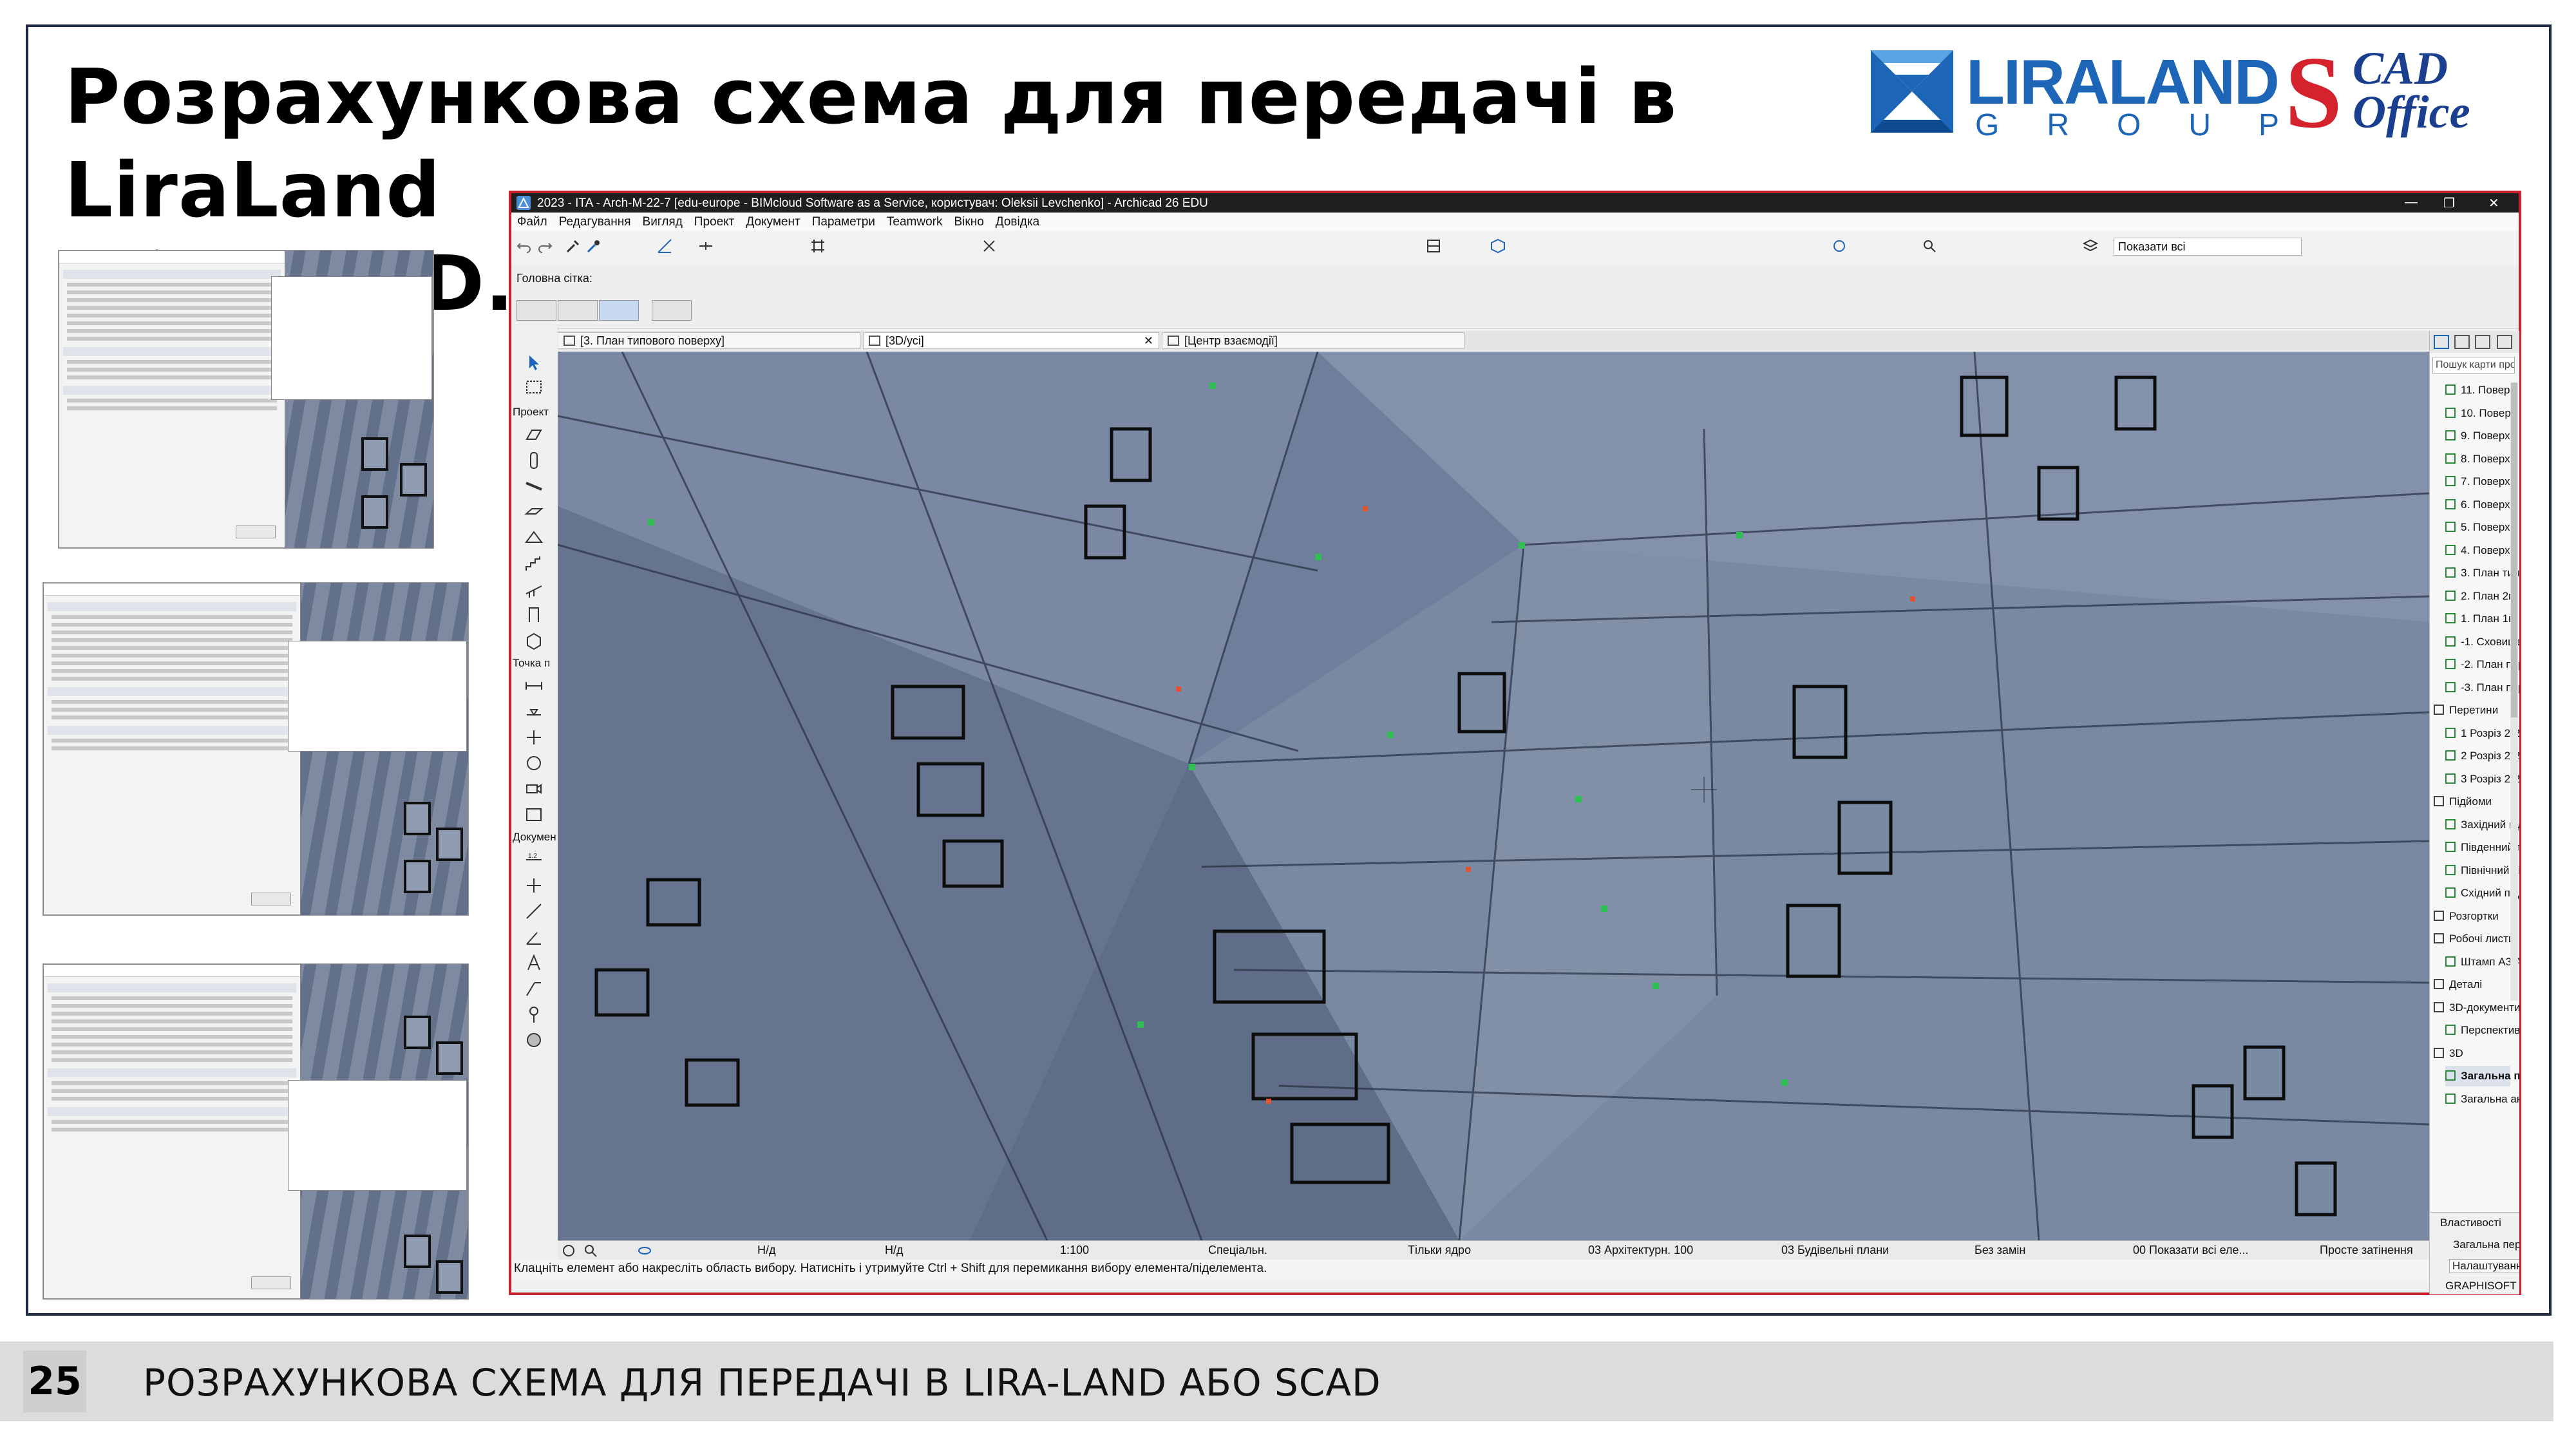  What do you see at coordinates (534, 988) in the screenshot?
I see `label-tool-icon` at bounding box center [534, 988].